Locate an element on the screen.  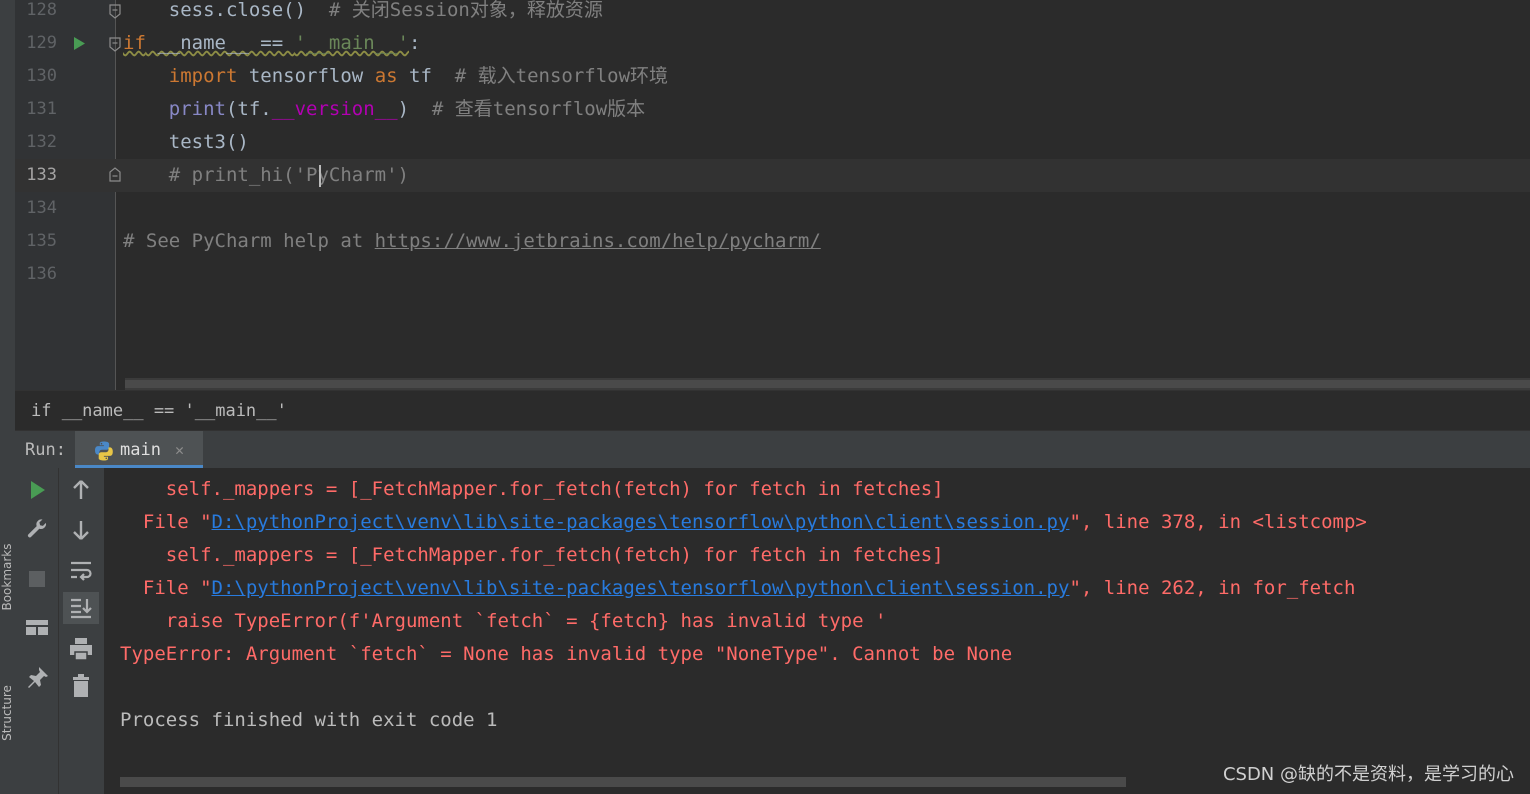
run-toolbar-left is located at coordinates (36, 631).